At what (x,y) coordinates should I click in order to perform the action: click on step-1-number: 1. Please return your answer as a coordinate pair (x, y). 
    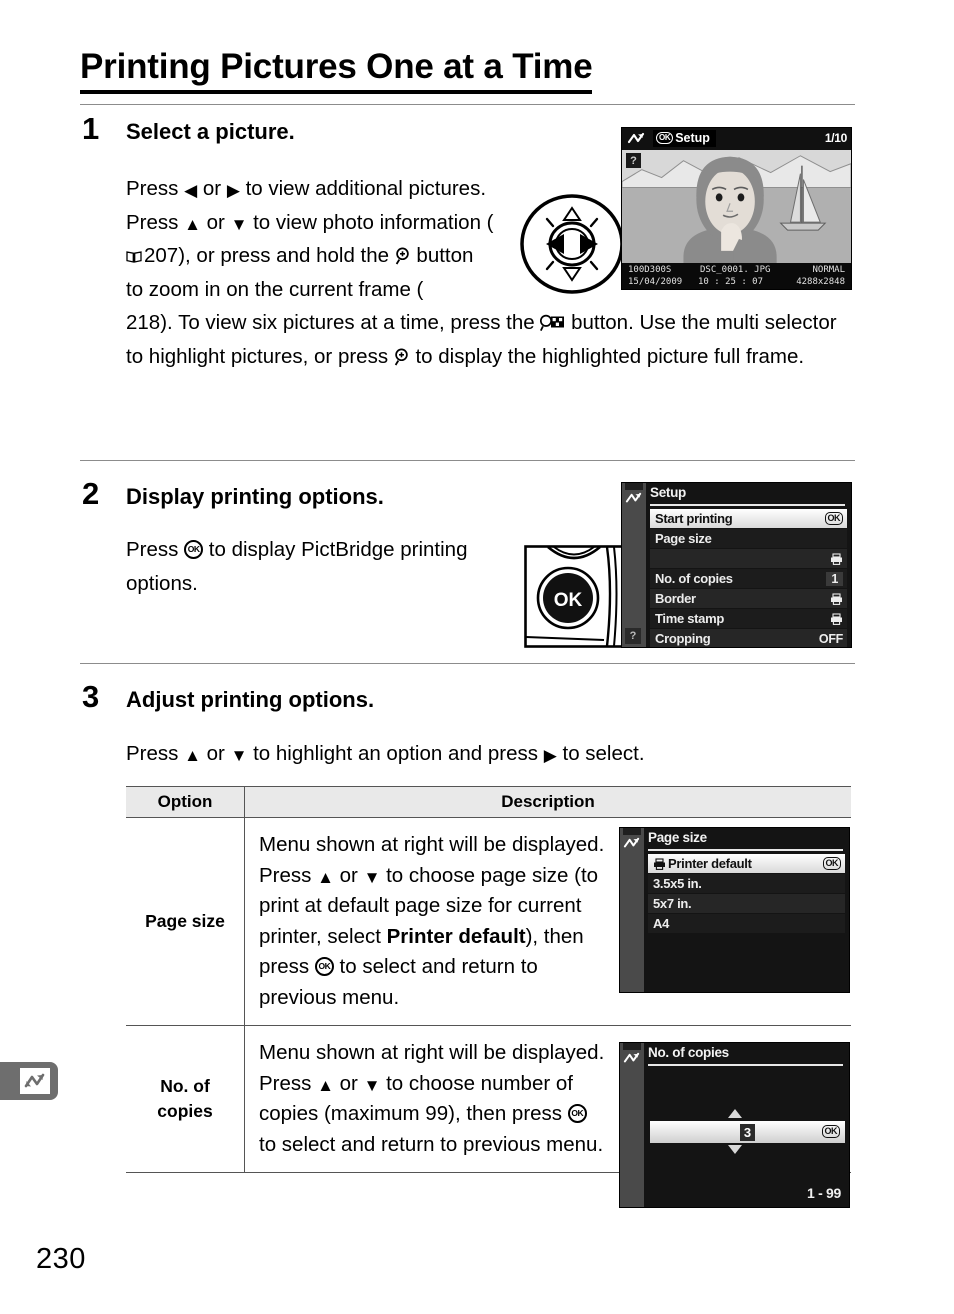
    Looking at the image, I should click on (91, 128).